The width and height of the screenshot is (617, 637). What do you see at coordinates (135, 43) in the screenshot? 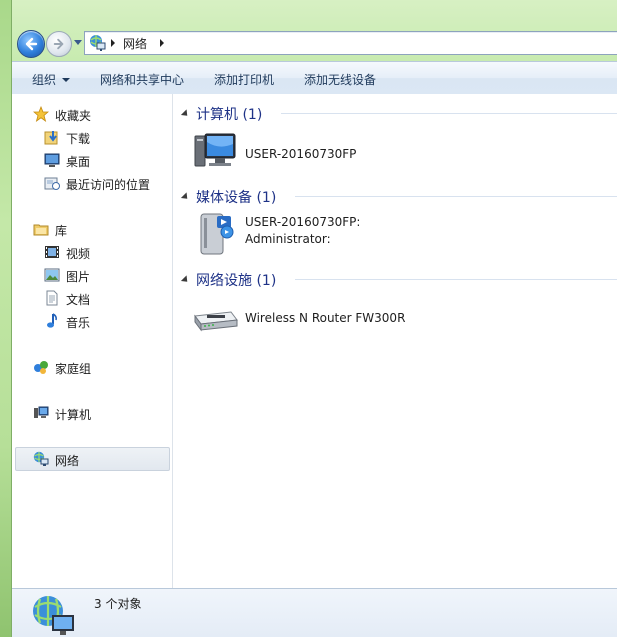
I see `breadcrumb-network: 网络` at bounding box center [135, 43].